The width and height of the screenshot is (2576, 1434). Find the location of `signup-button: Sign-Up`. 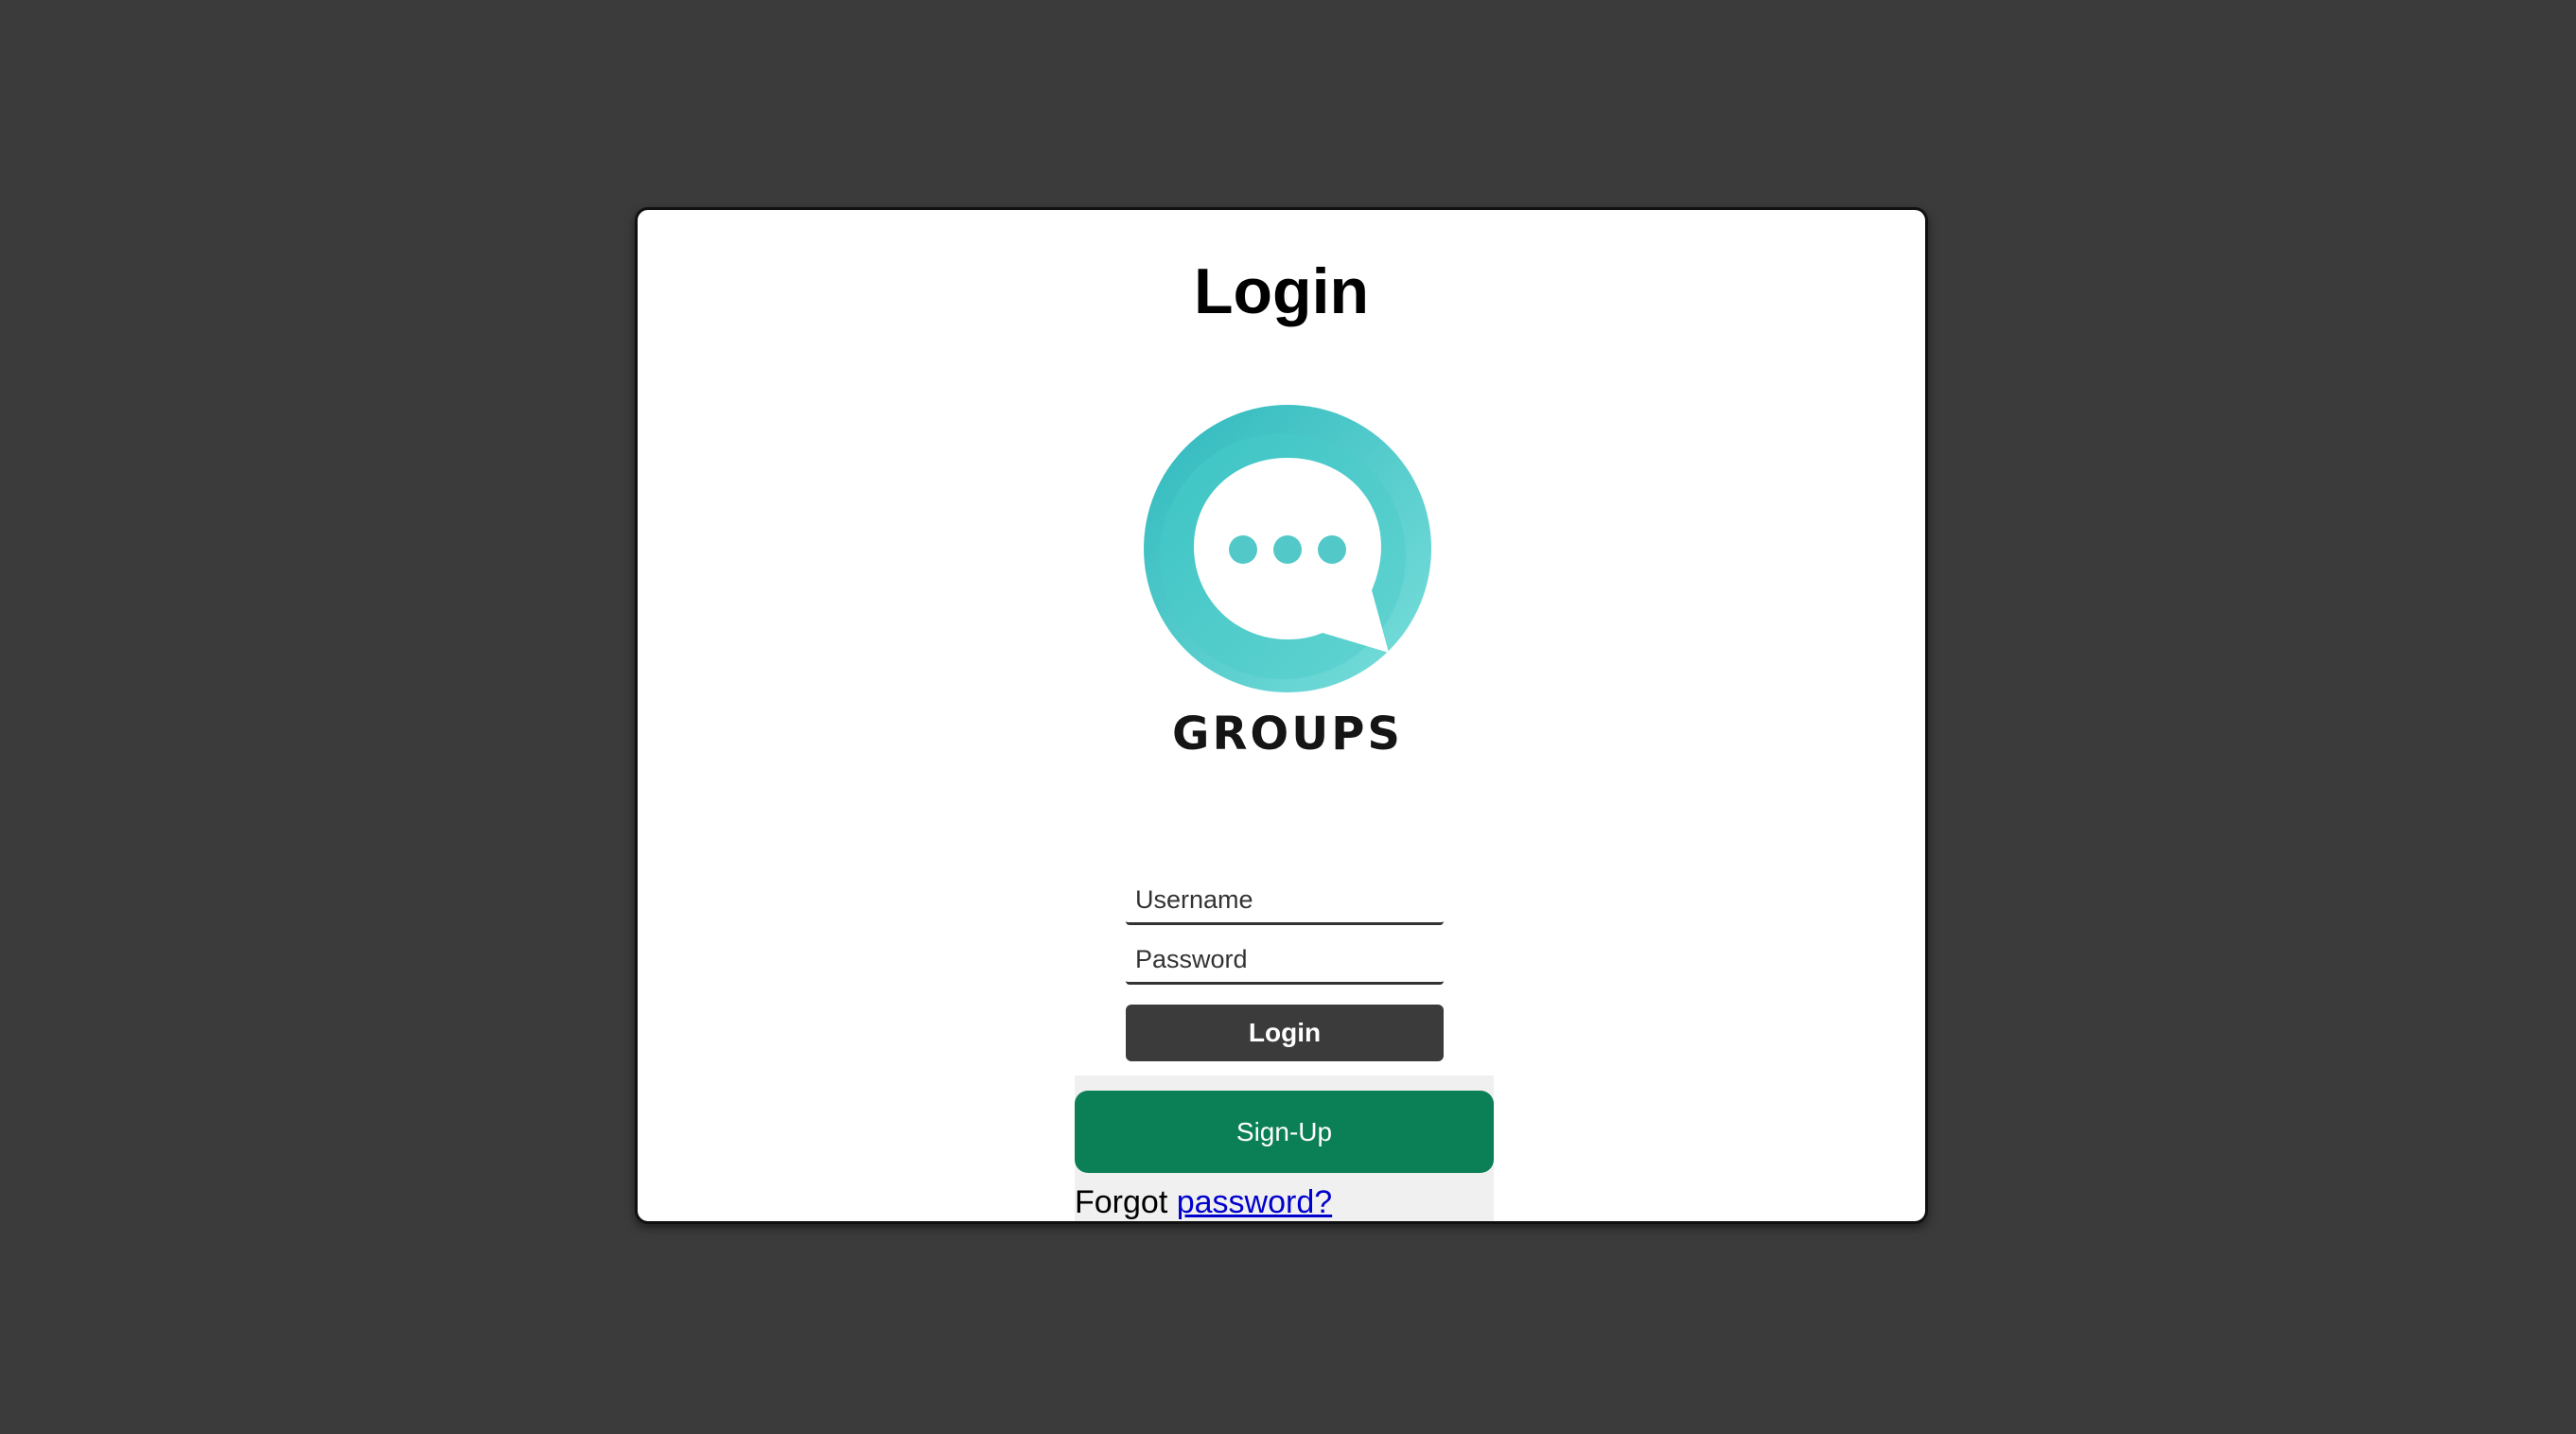

signup-button: Sign-Up is located at coordinates (1284, 1132).